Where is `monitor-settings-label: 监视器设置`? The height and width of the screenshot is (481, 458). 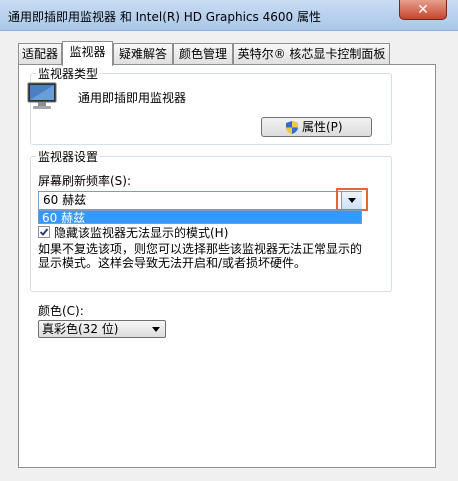 monitor-settings-label: 监视器设置 is located at coordinates (68, 156).